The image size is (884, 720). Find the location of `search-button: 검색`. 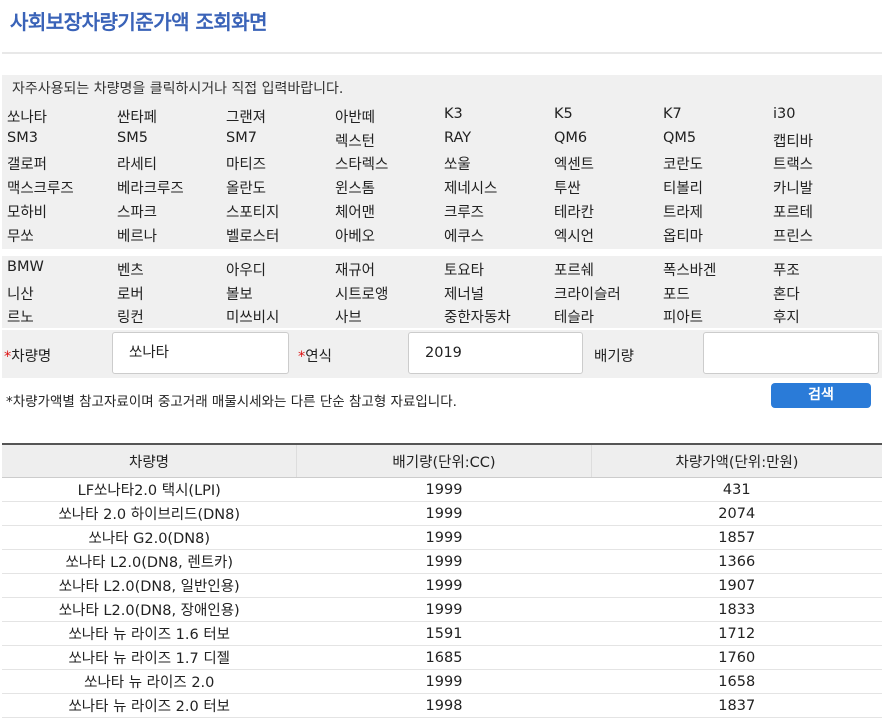

search-button: 검색 is located at coordinates (821, 395).